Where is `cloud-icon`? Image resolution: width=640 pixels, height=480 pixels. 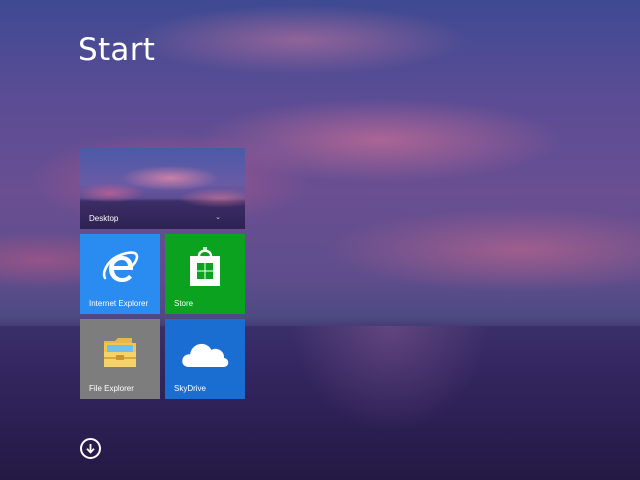 cloud-icon is located at coordinates (205, 355).